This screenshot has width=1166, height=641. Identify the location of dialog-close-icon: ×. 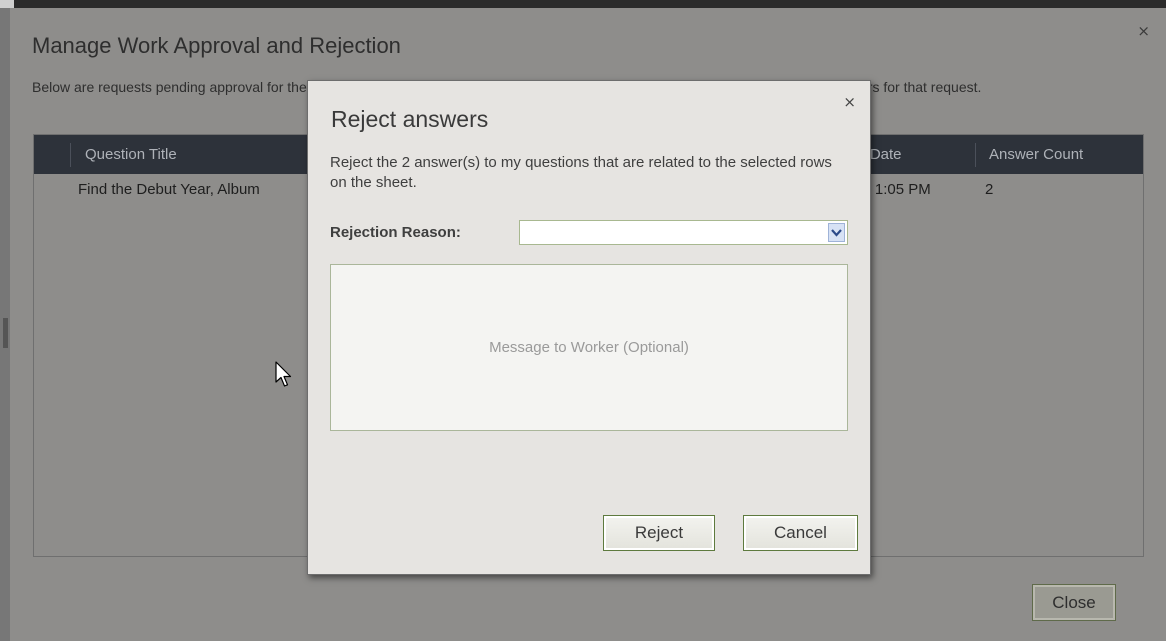
(1143, 31).